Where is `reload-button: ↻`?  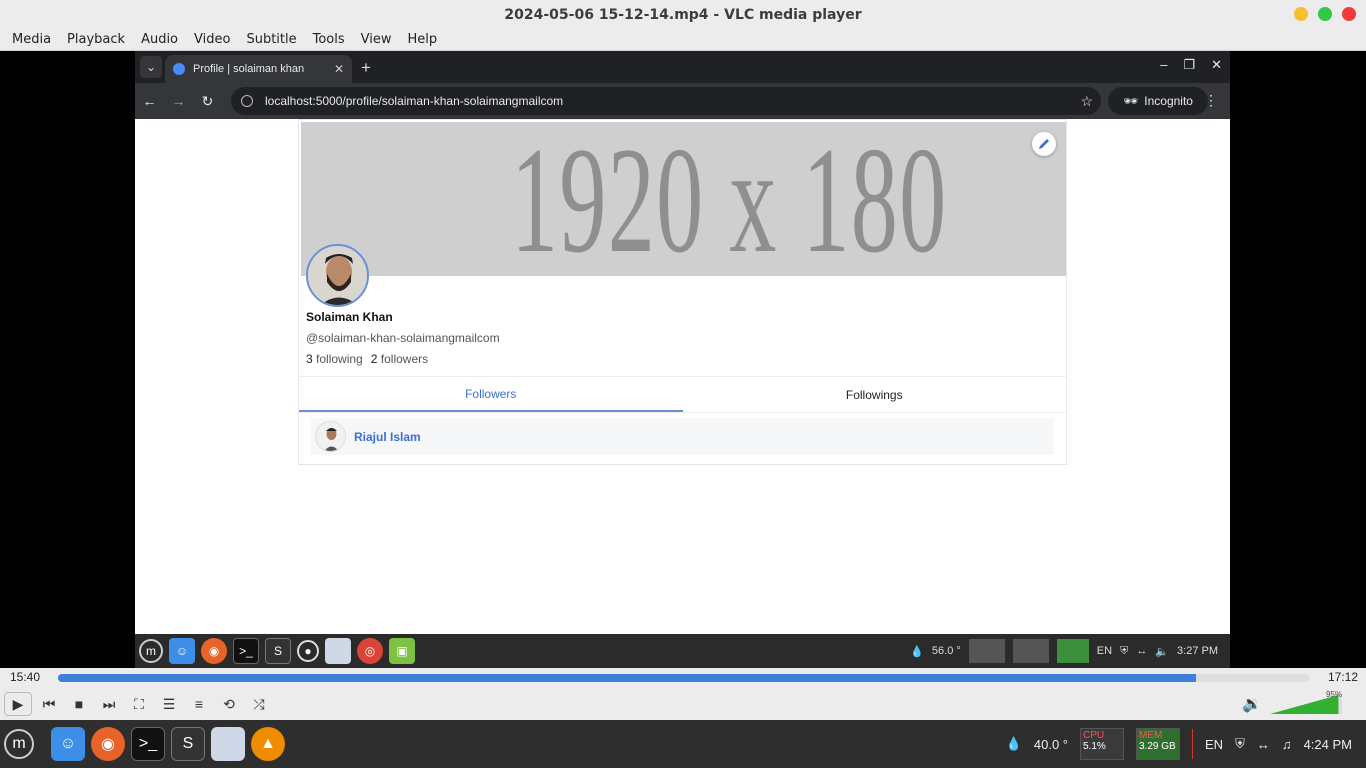 reload-button: ↻ is located at coordinates (207, 101).